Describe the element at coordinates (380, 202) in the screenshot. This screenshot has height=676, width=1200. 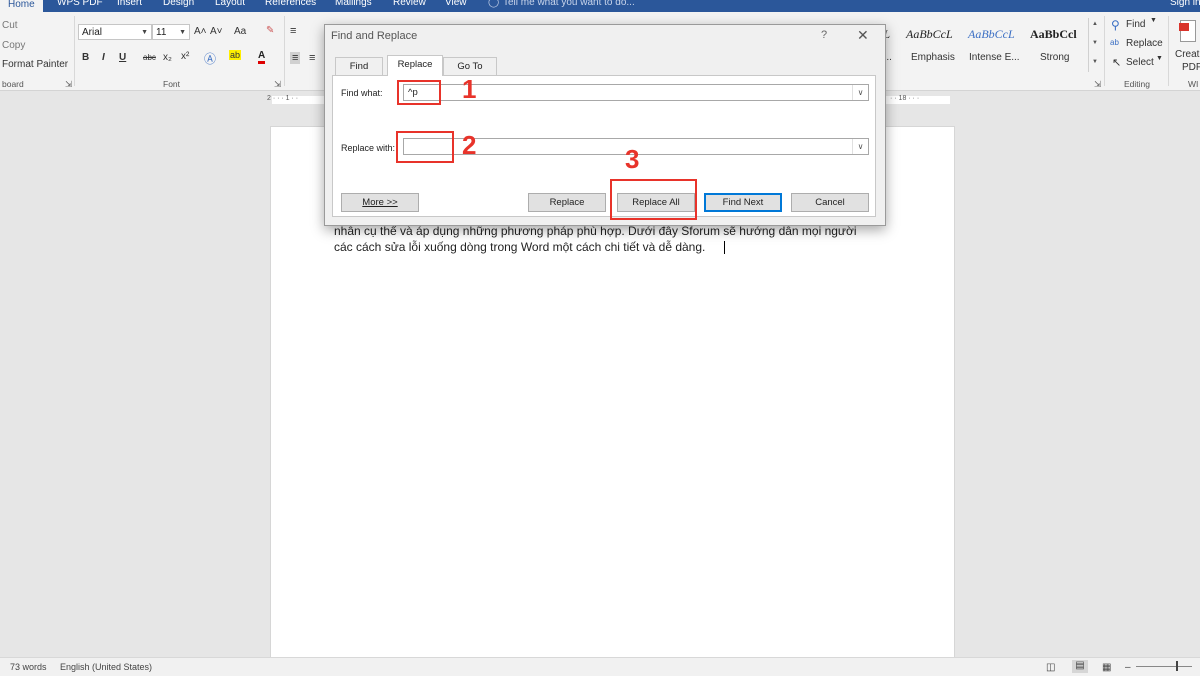
I see `more-button: More >>` at that location.